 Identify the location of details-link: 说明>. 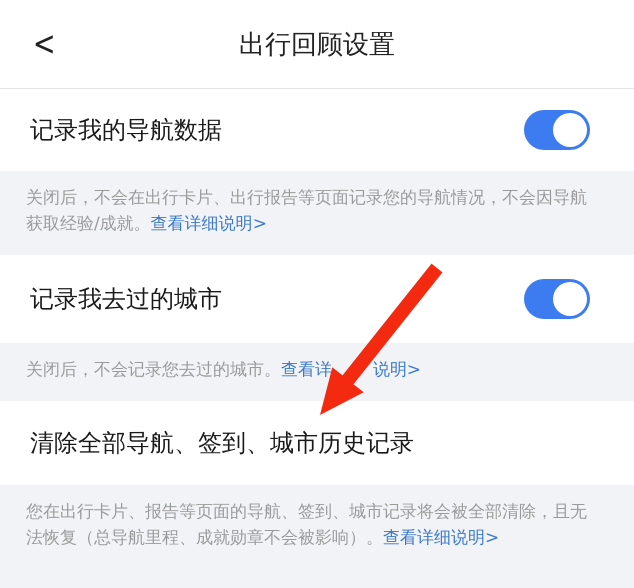
(397, 370).